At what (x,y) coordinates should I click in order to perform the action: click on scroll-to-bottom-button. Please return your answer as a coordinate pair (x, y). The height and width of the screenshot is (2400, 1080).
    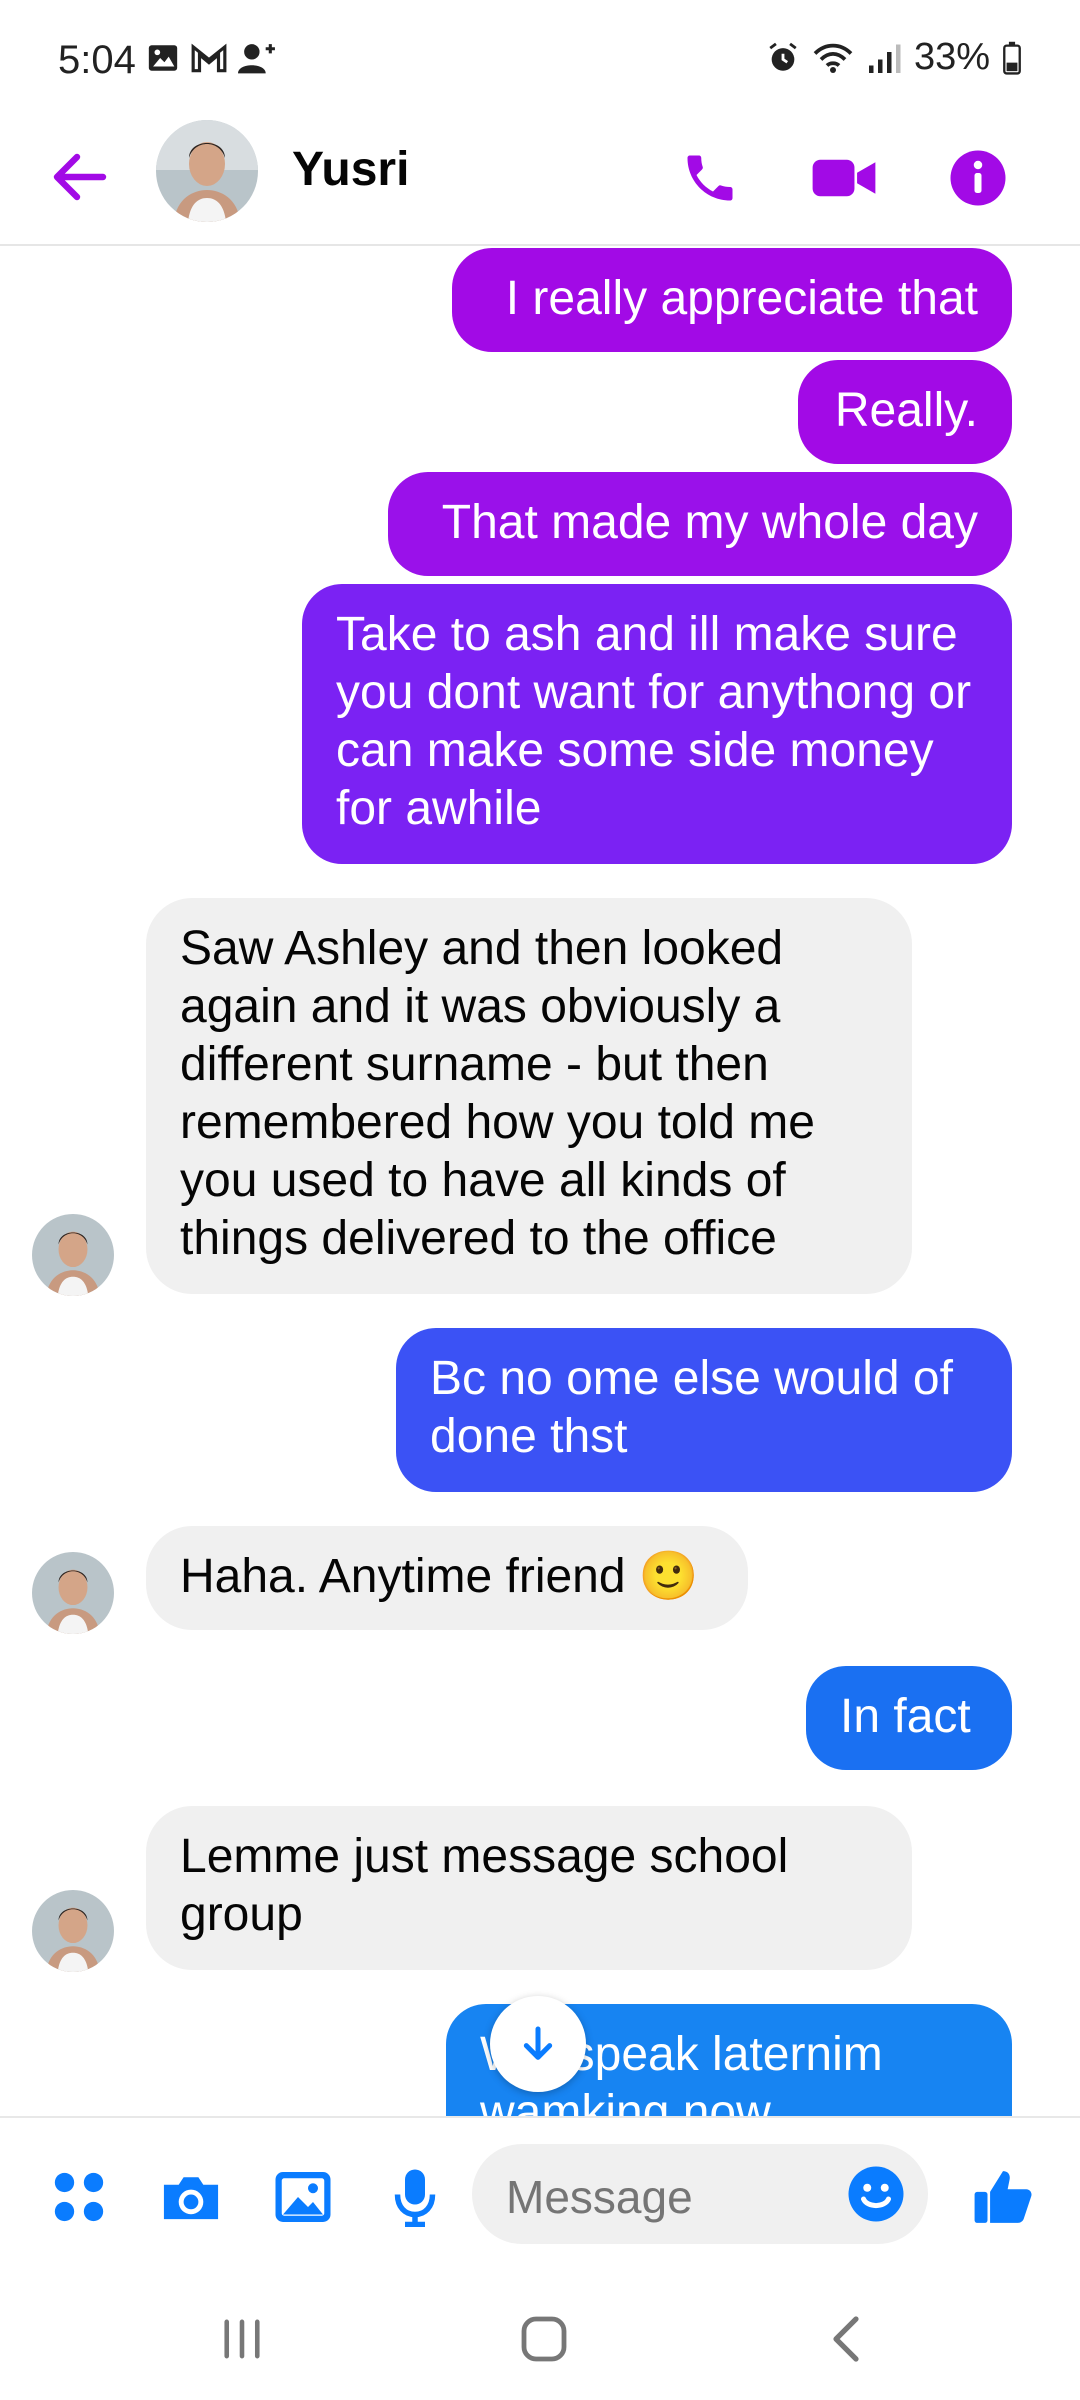
    Looking at the image, I should click on (538, 2044).